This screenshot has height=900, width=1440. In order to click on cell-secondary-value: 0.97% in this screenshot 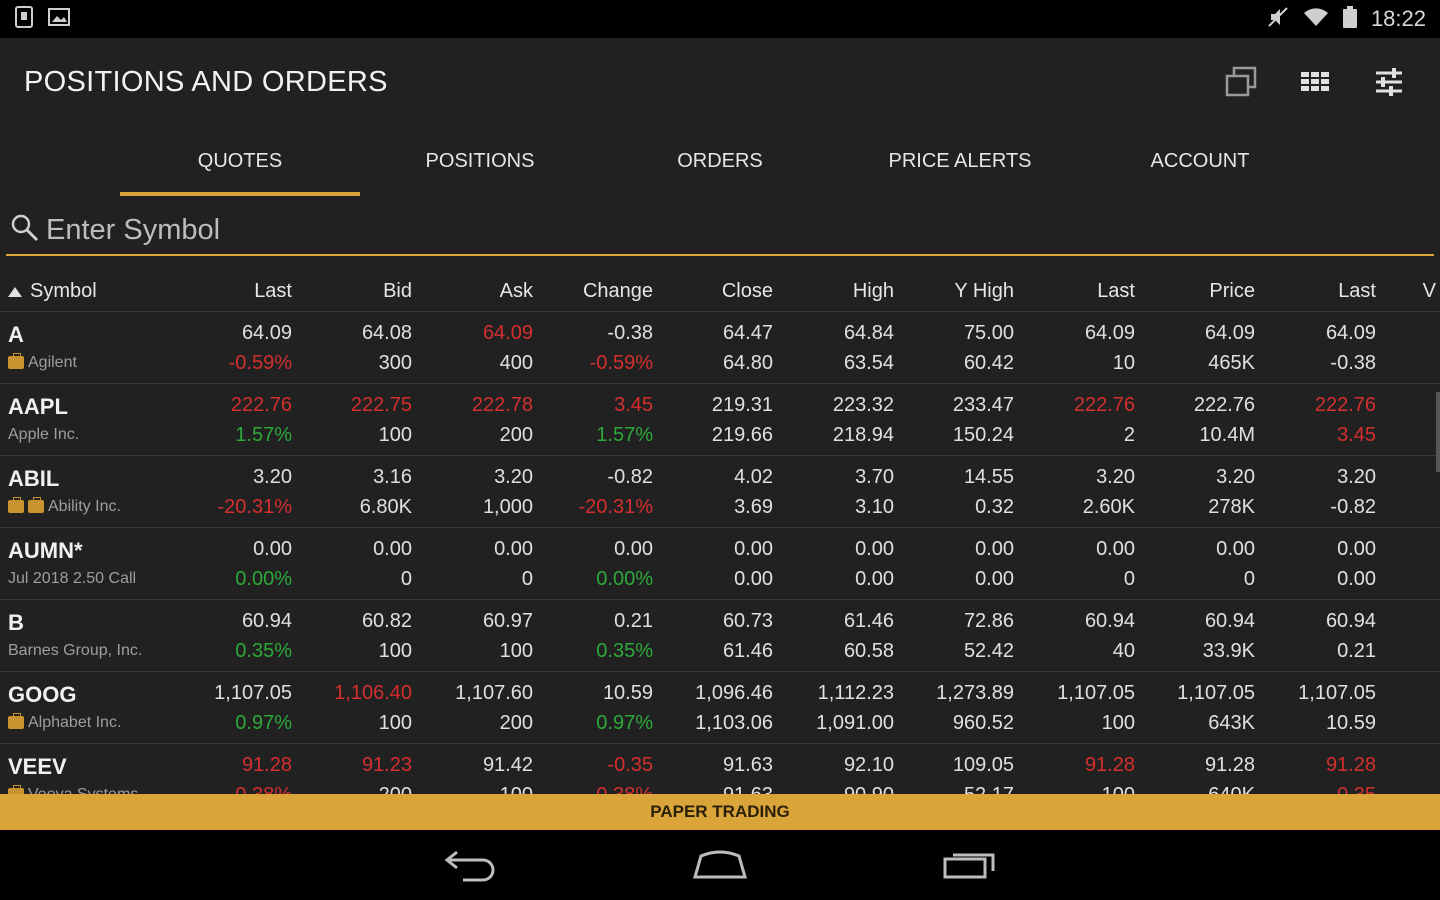, I will do `click(263, 722)`.